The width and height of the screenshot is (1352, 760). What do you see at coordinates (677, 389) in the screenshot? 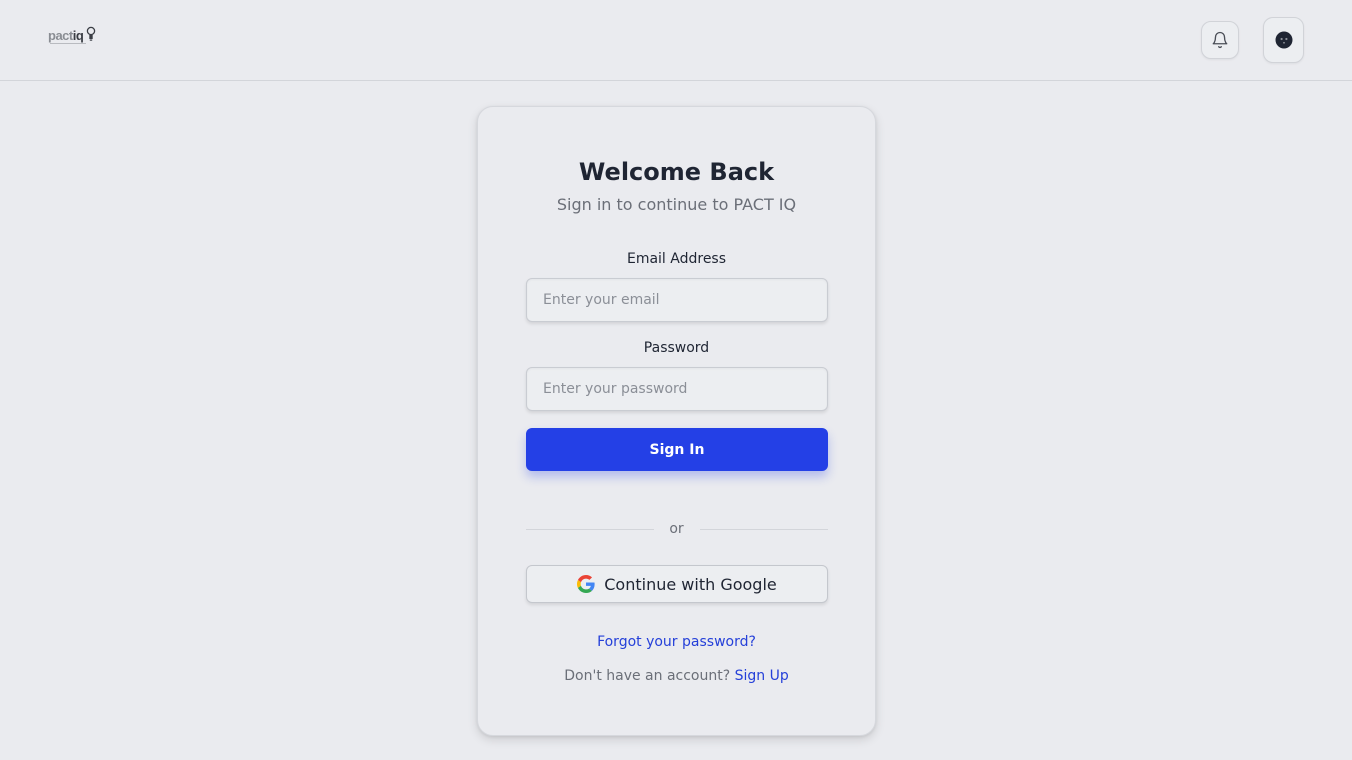
I see `password-field` at bounding box center [677, 389].